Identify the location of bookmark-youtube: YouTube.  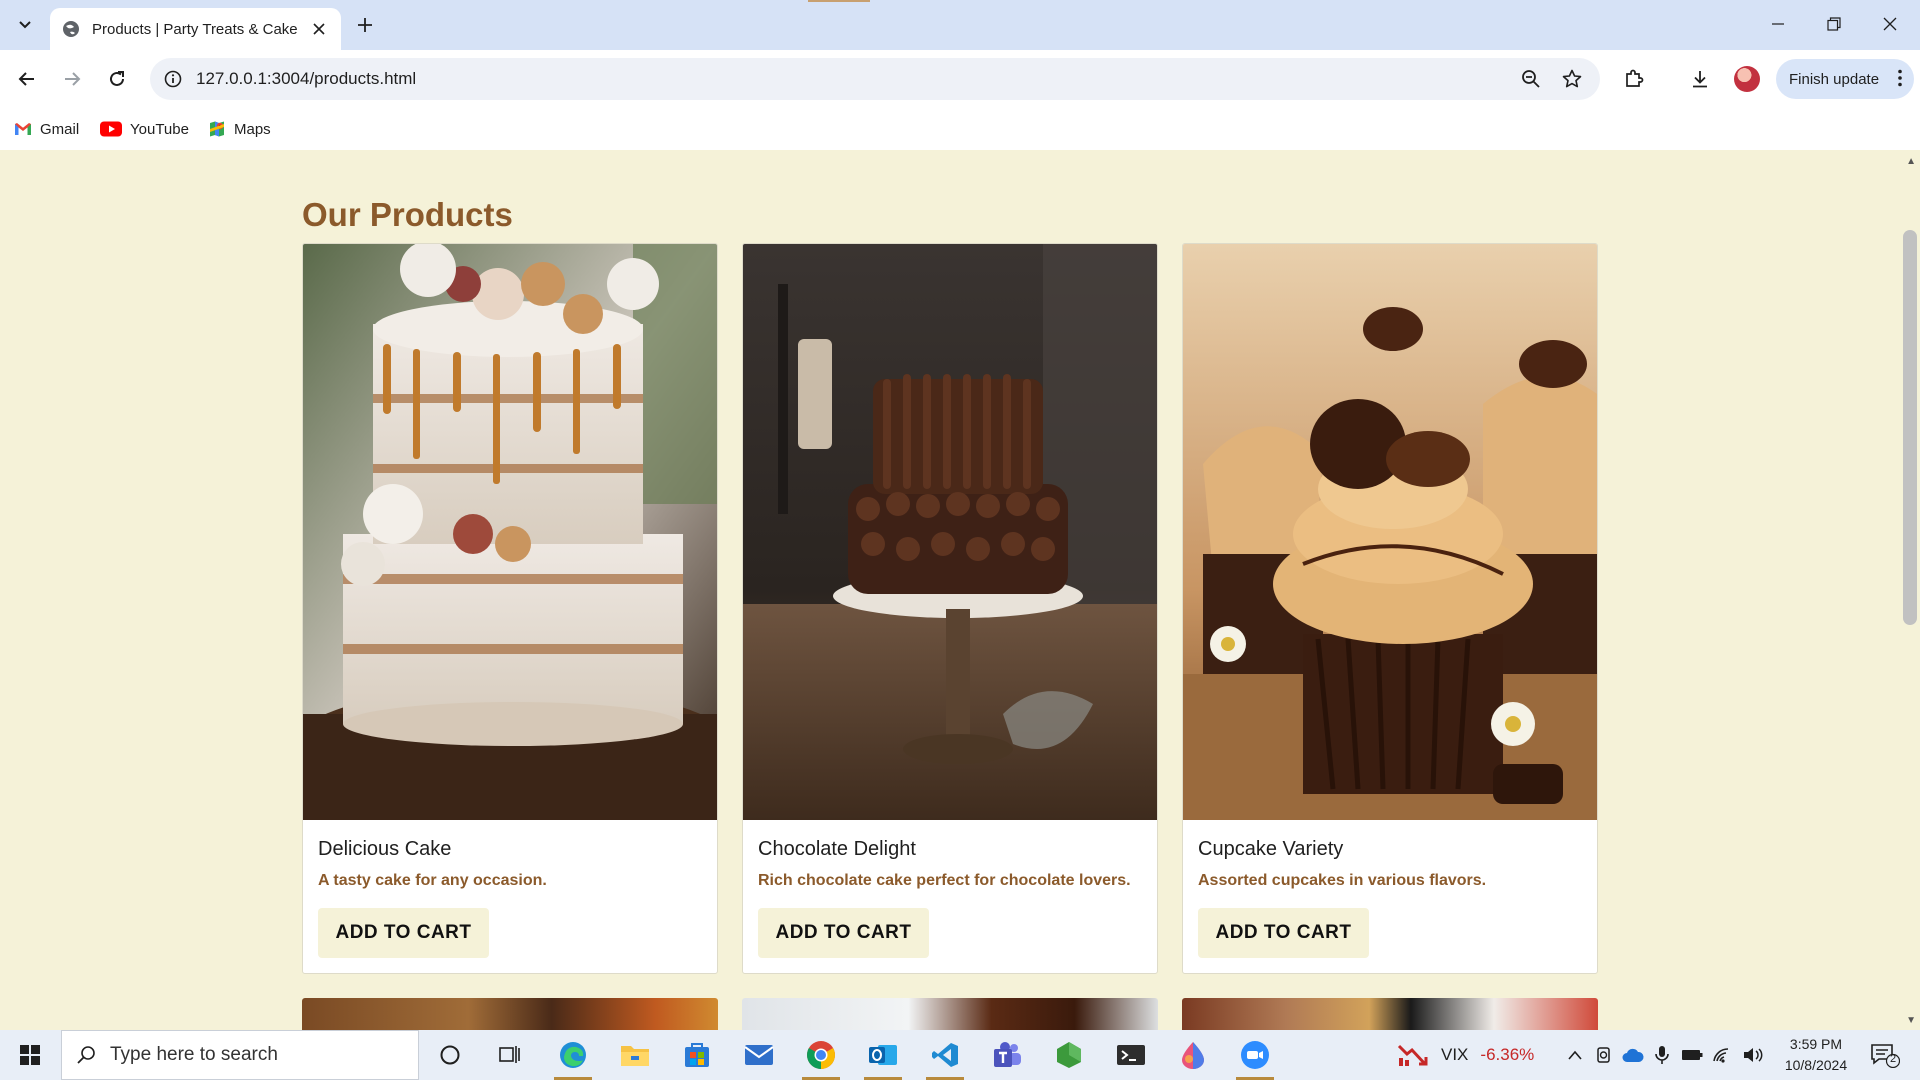
(144, 129).